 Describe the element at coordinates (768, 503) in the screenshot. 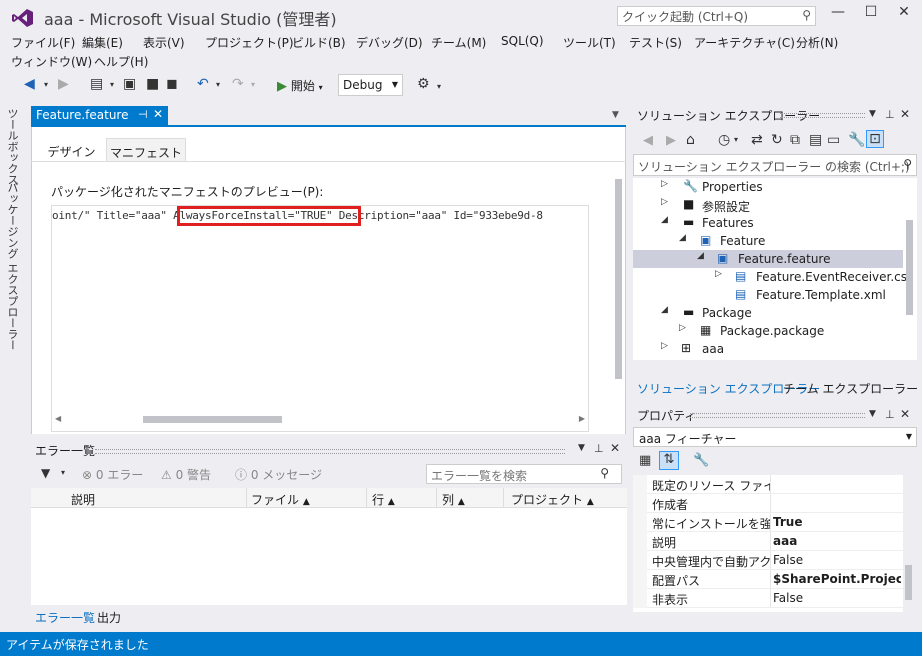

I see `property-row: 作成者` at that location.